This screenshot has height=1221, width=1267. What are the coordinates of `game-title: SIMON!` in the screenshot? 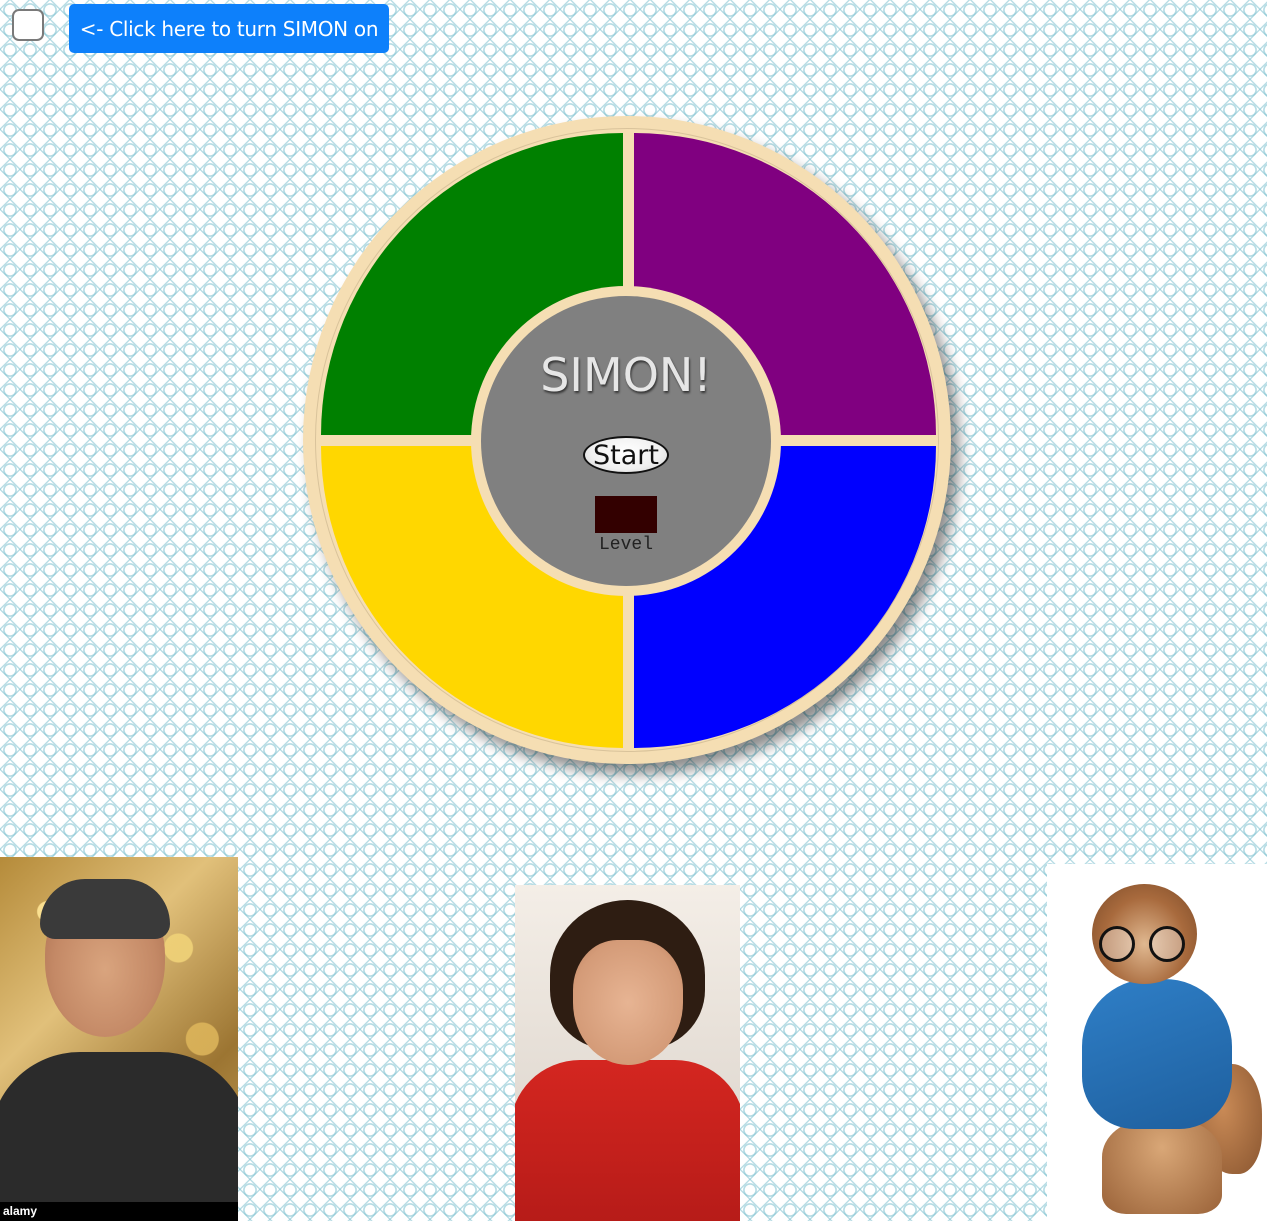 It's located at (626, 375).